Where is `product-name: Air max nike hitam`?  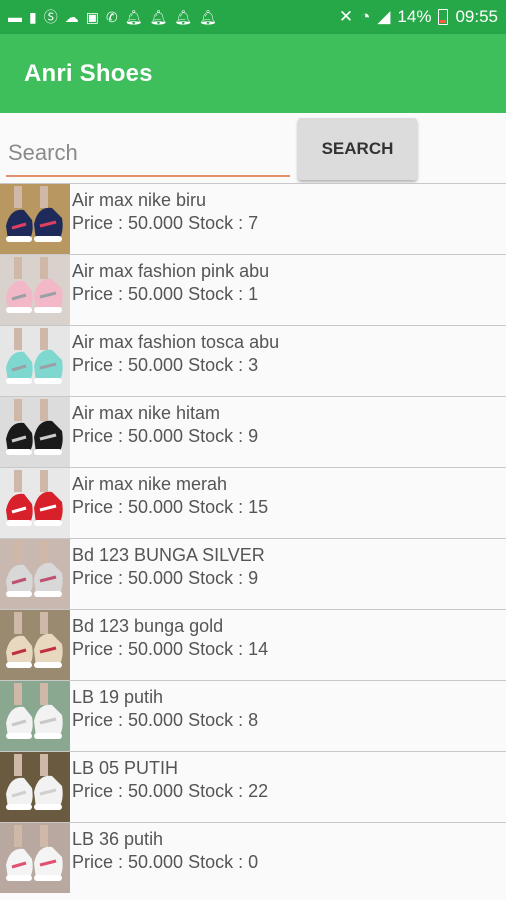 product-name: Air max nike hitam is located at coordinates (146, 413).